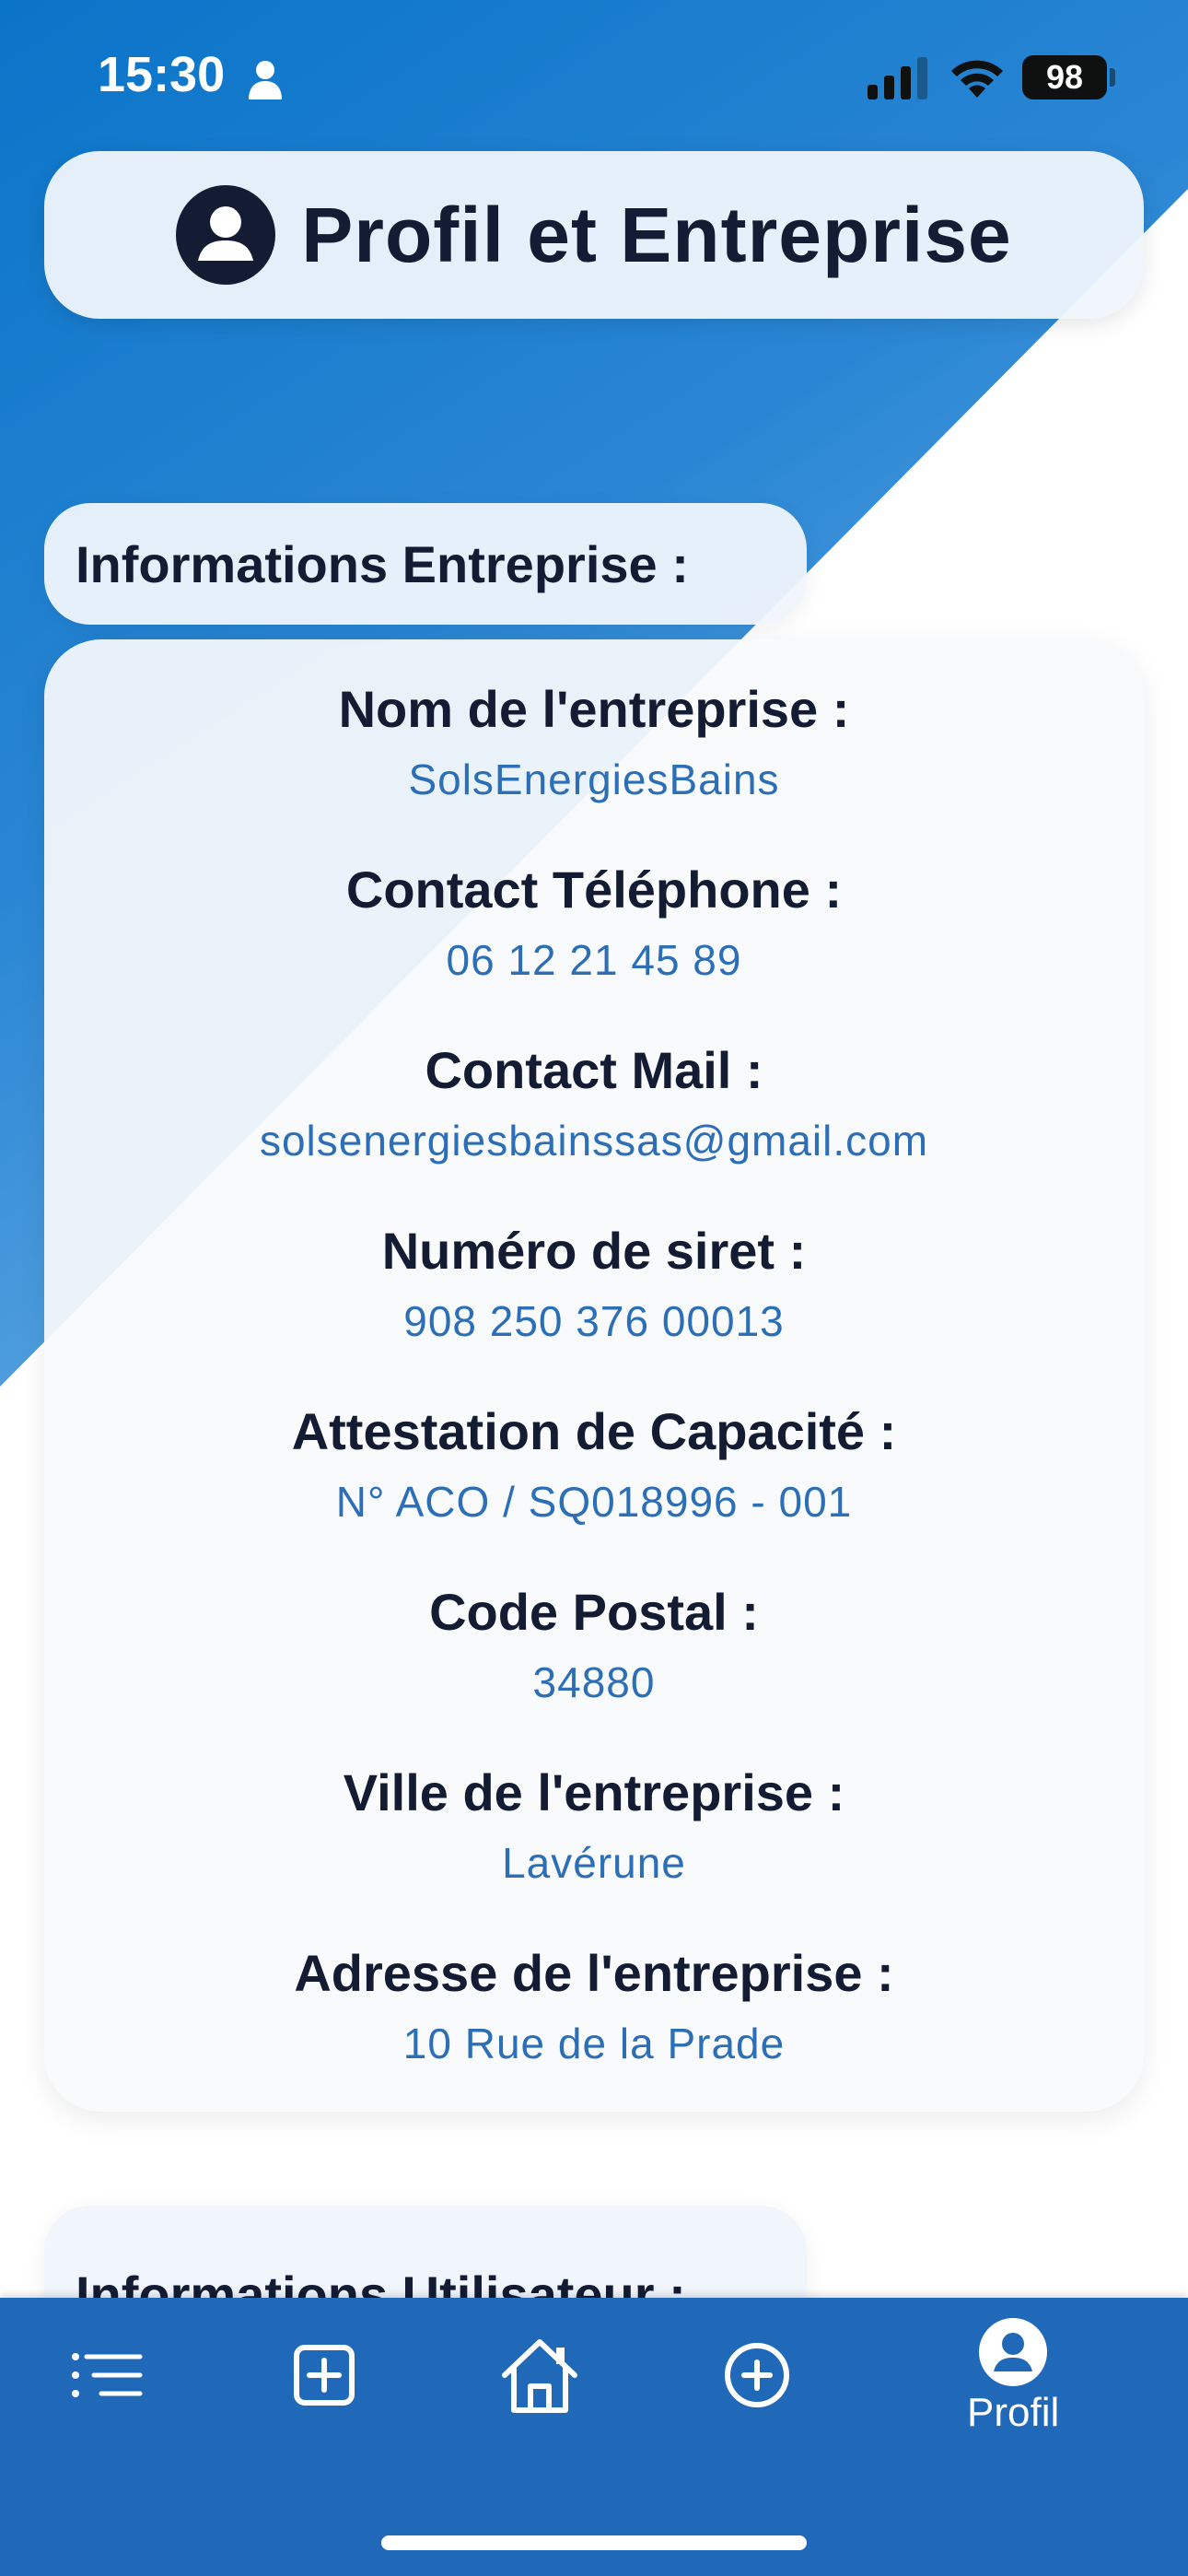  What do you see at coordinates (594, 1682) in the screenshot?
I see `info-value: 34880` at bounding box center [594, 1682].